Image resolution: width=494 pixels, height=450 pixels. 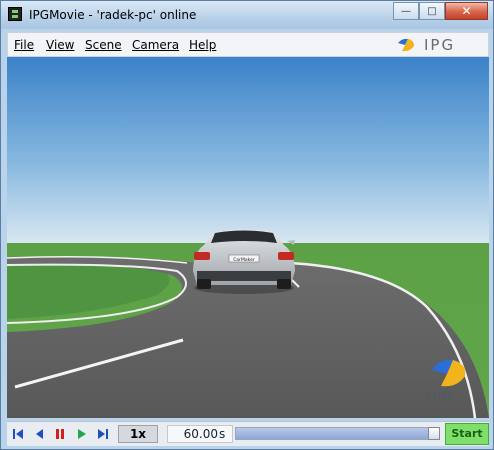 What do you see at coordinates (406, 45) in the screenshot?
I see `ipg-logo-icon` at bounding box center [406, 45].